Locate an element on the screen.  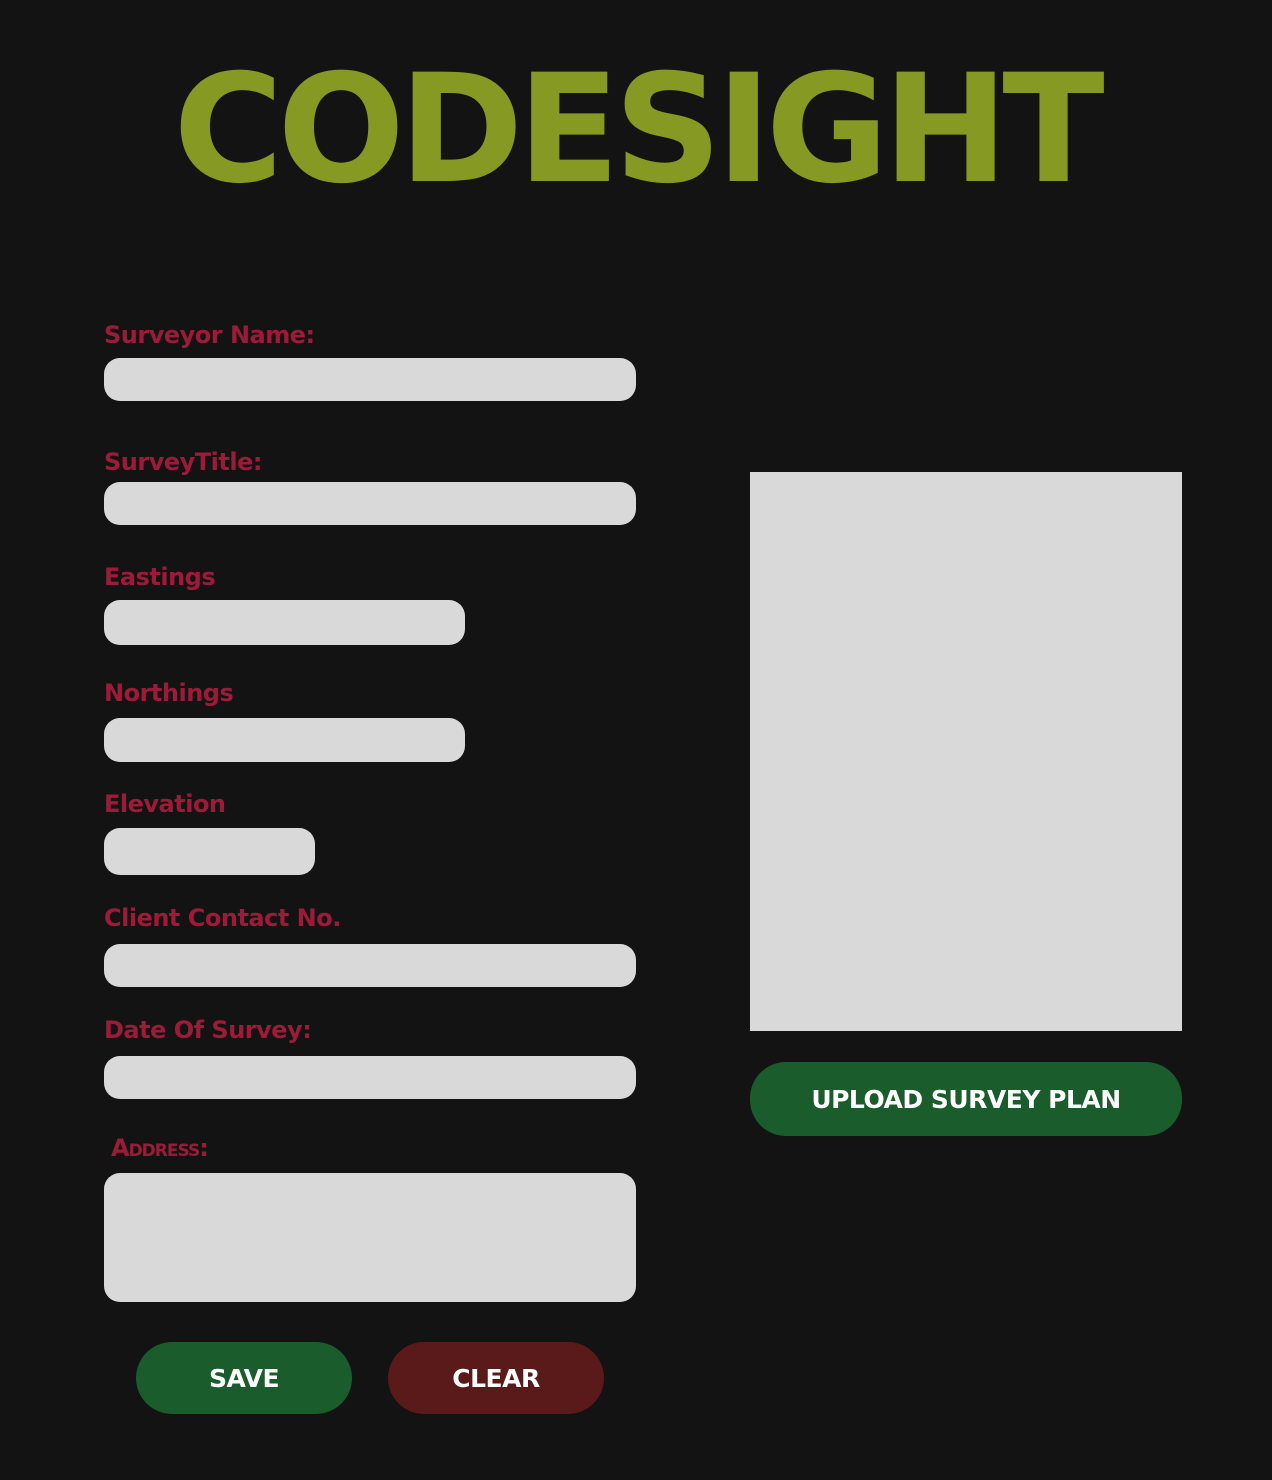
survey-title-input is located at coordinates (370, 503).